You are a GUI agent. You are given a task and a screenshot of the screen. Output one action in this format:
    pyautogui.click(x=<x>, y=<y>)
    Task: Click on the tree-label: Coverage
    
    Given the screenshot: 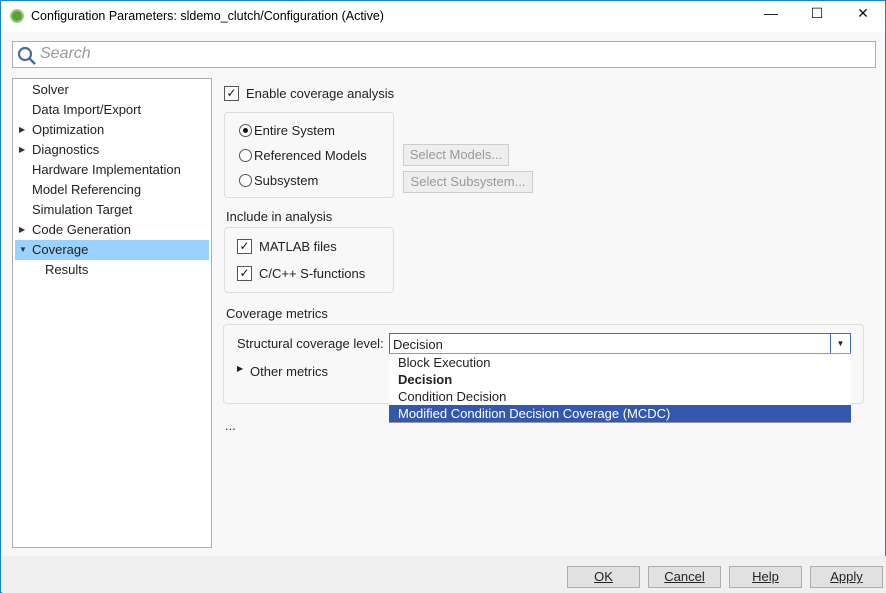 What is the action you would take?
    pyautogui.click(x=60, y=249)
    